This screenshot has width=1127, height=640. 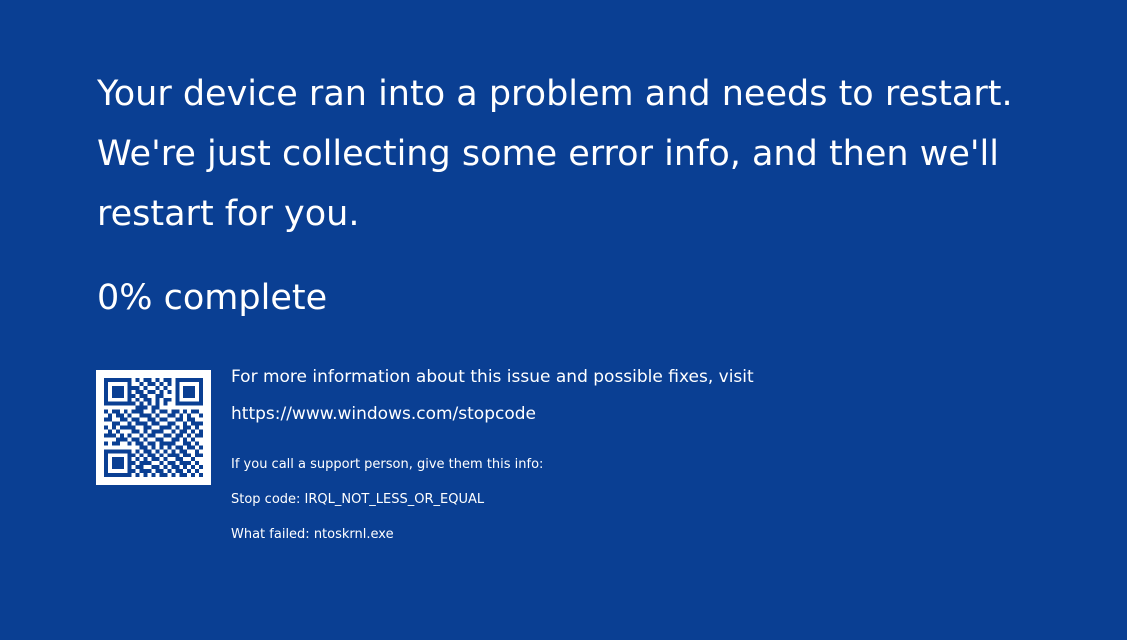 What do you see at coordinates (189, 391) in the screenshot?
I see `qr-finder-center` at bounding box center [189, 391].